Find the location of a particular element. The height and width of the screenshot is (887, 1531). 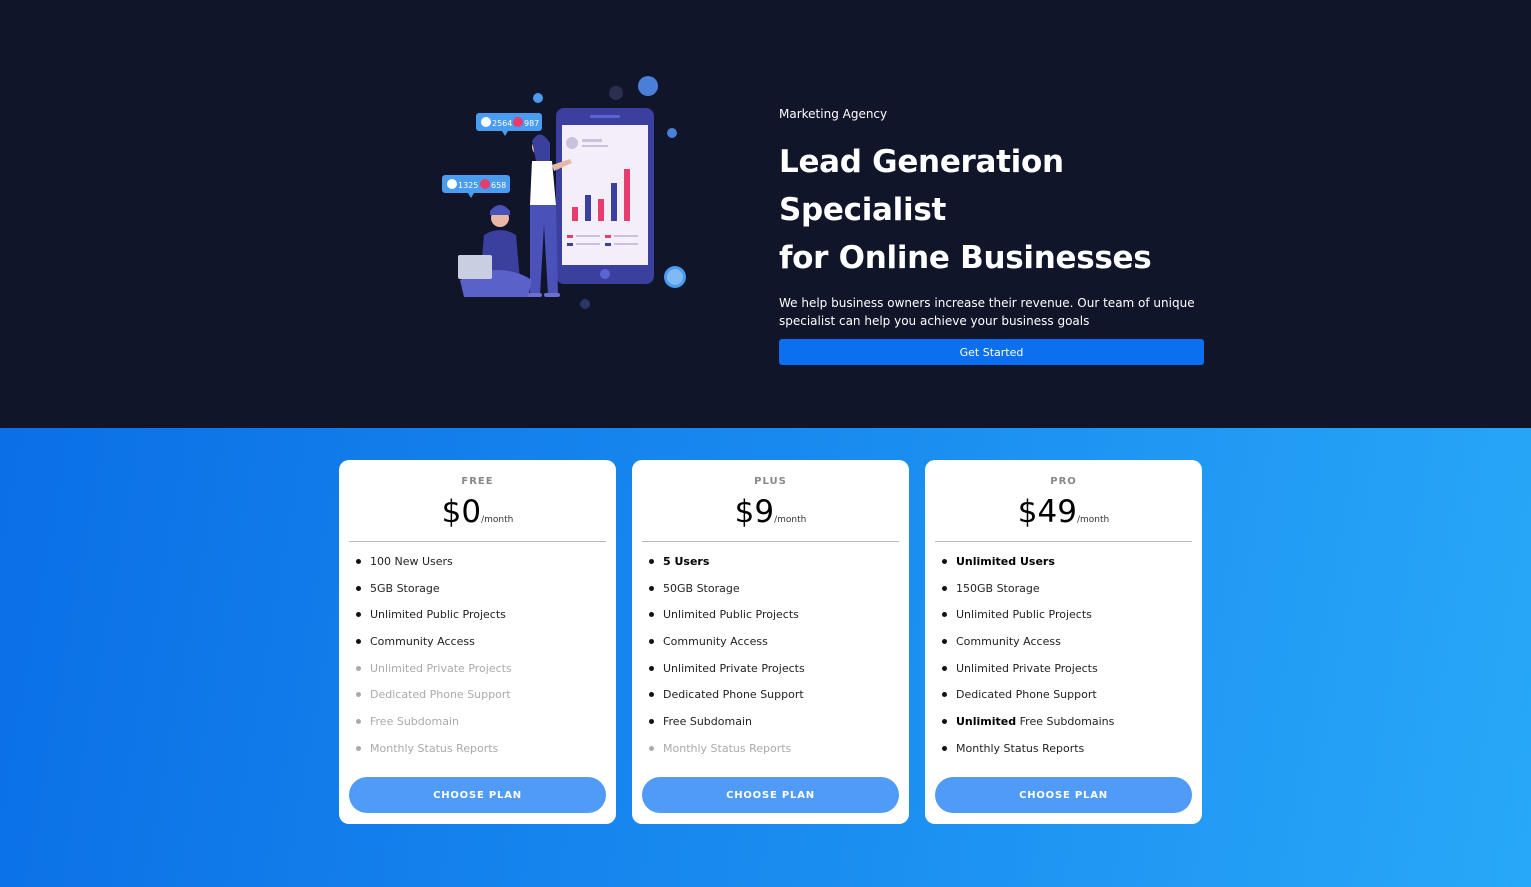

feature-text: 100 New Users is located at coordinates (411, 561).